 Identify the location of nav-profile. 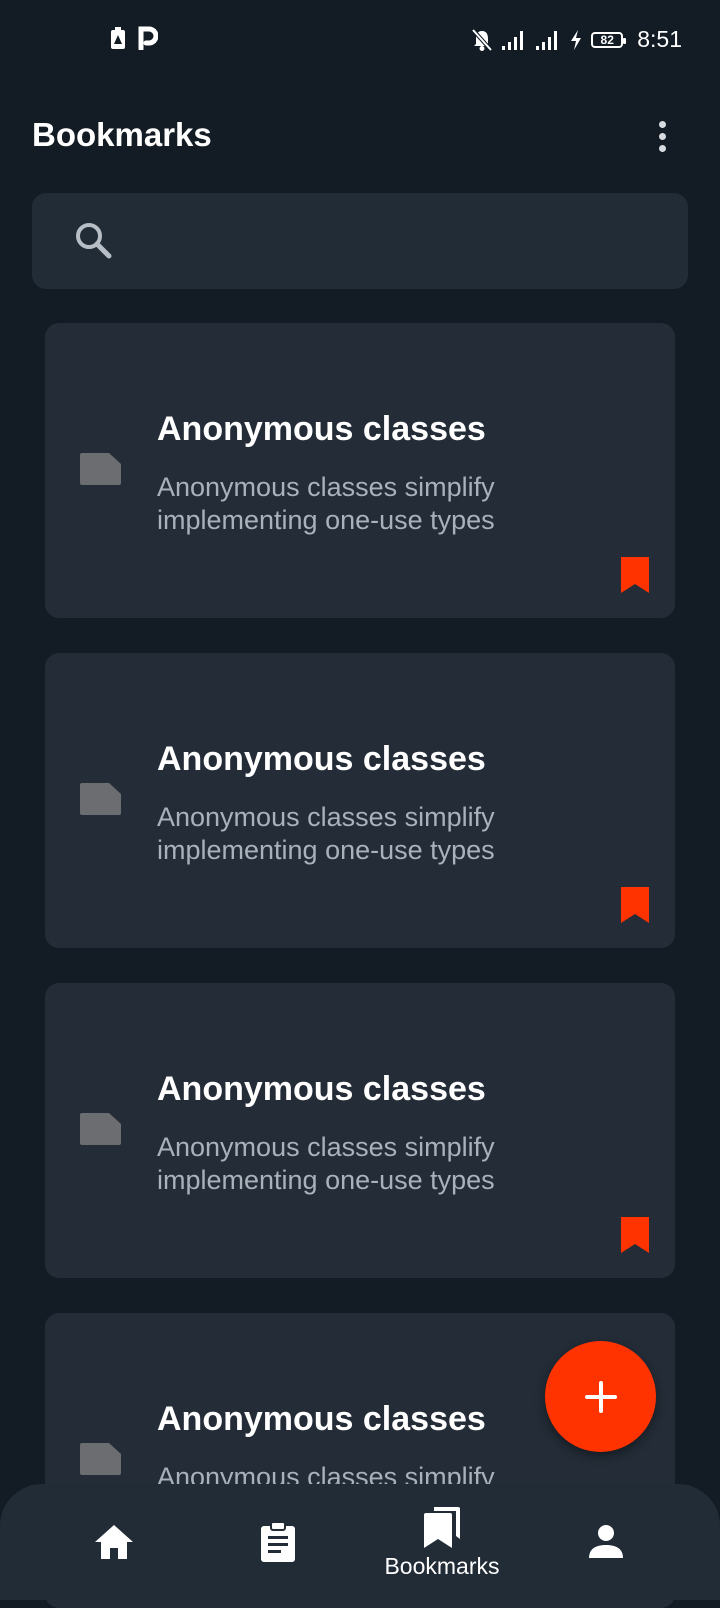
(606, 1542).